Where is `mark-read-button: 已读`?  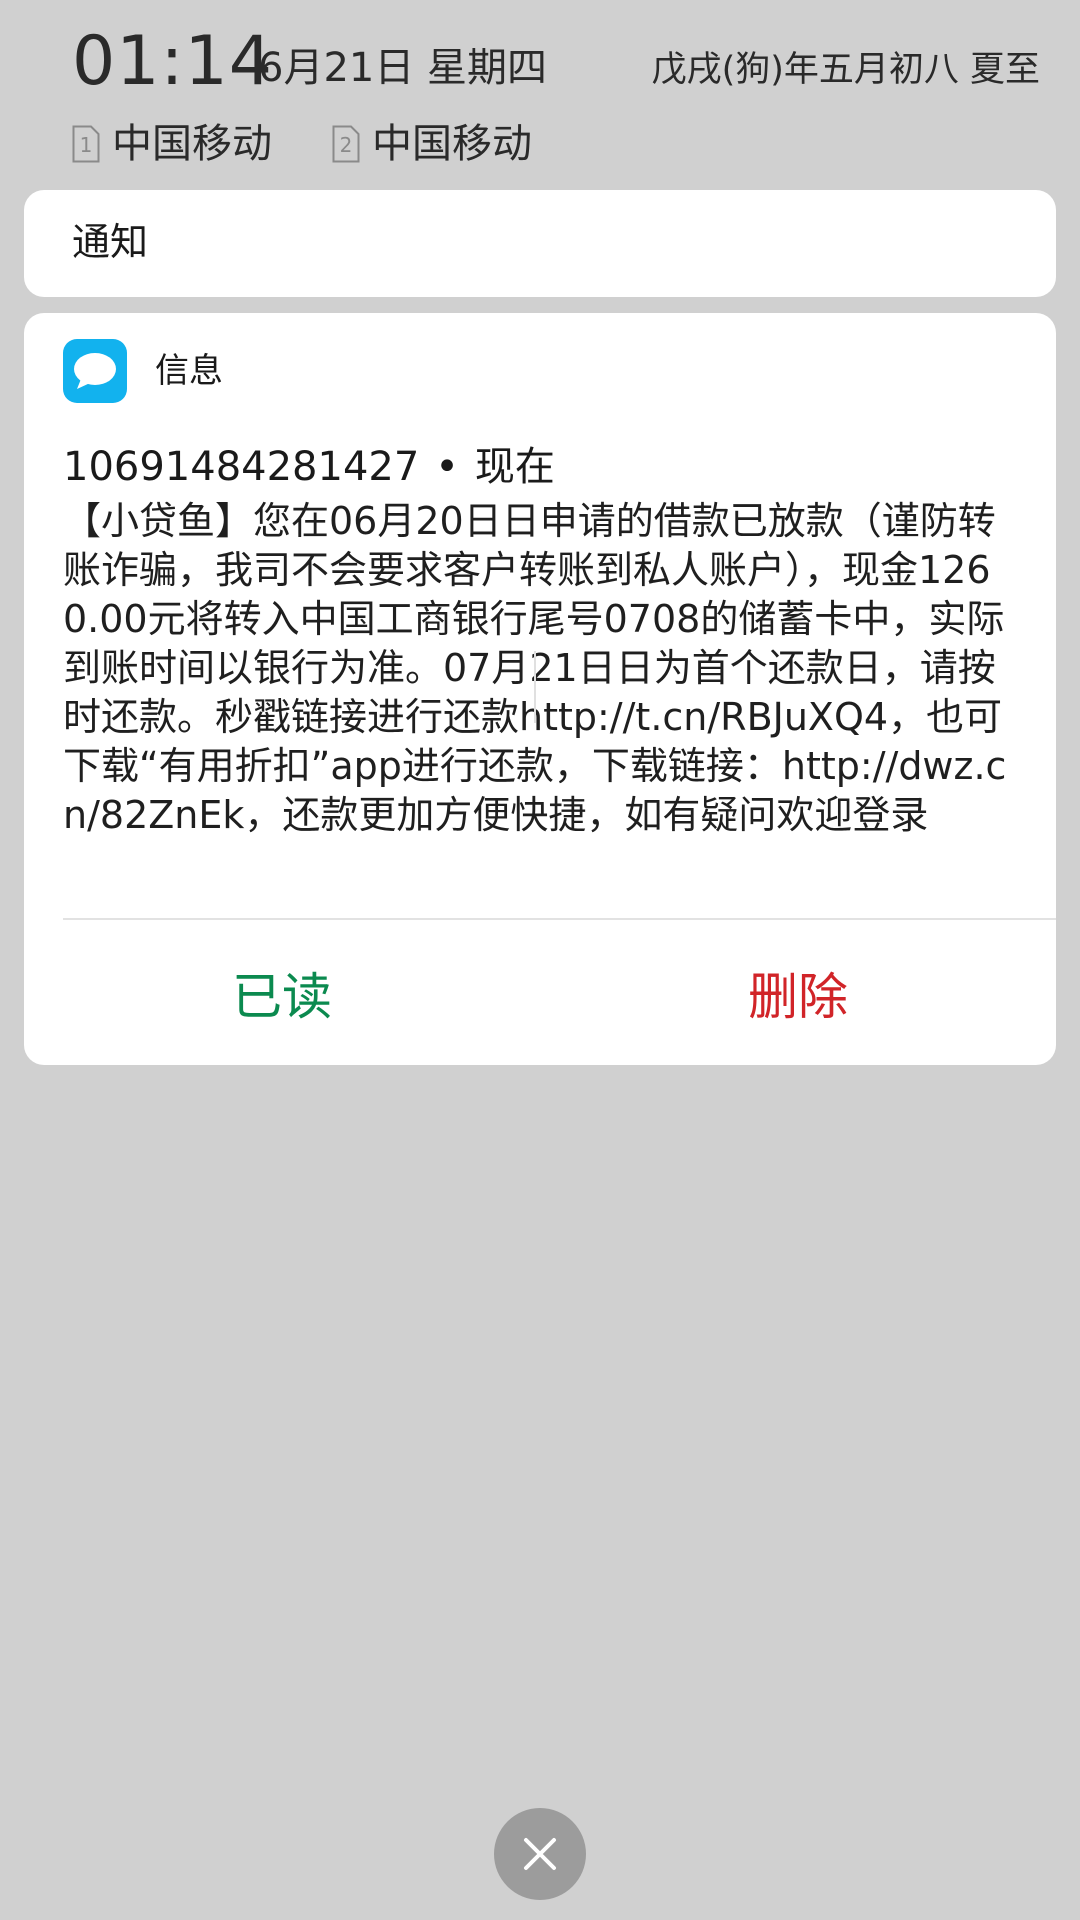
mark-read-button: 已读 is located at coordinates (282, 992).